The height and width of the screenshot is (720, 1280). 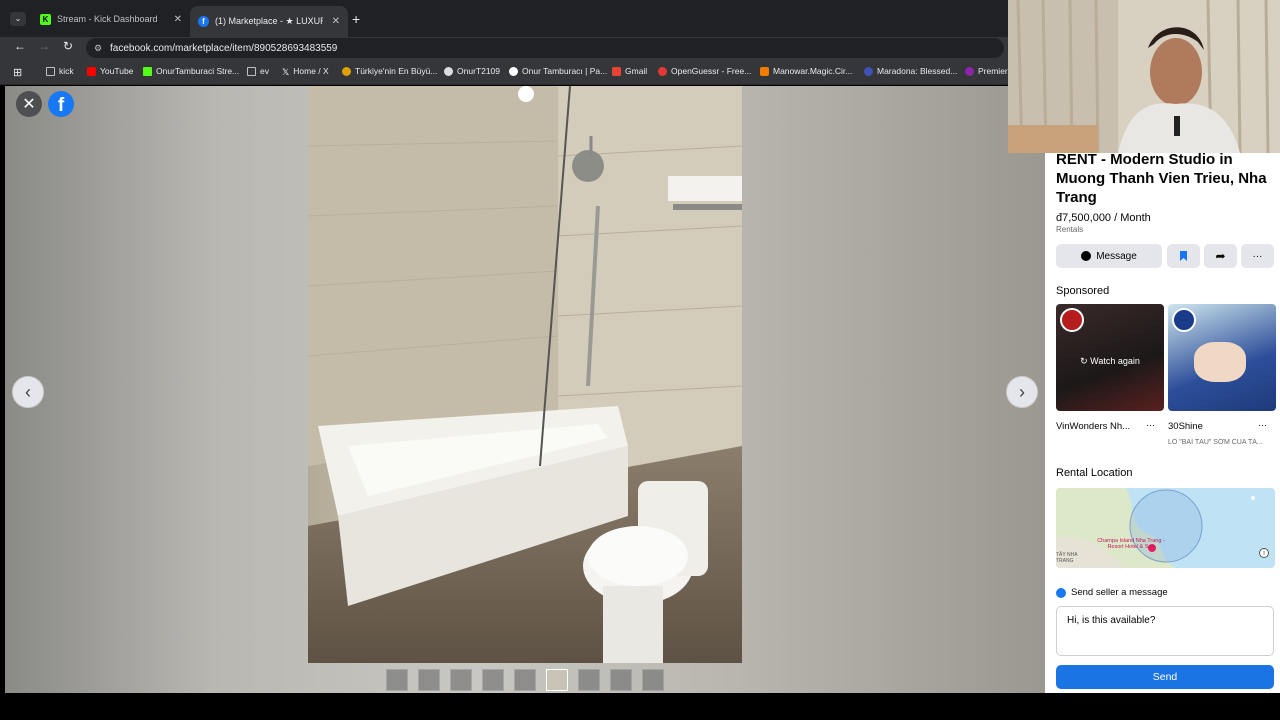 I want to click on webcam-feed, so click(x=1144, y=76).